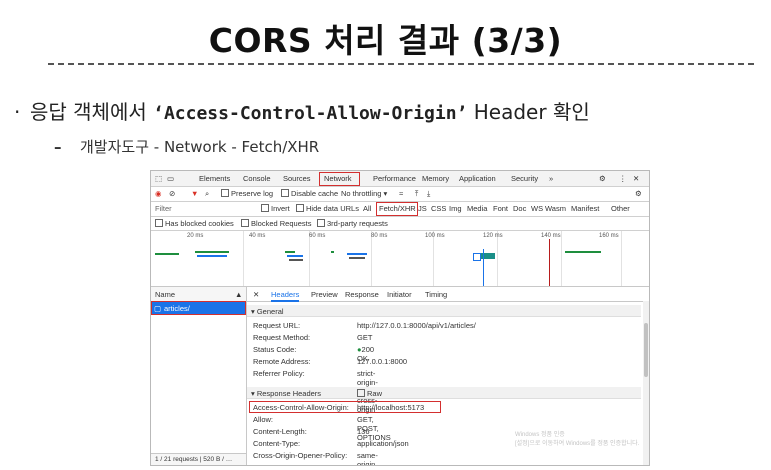 This screenshot has height=470, width=771. I want to click on settings-gear-icon: ⚙, so click(602, 178).